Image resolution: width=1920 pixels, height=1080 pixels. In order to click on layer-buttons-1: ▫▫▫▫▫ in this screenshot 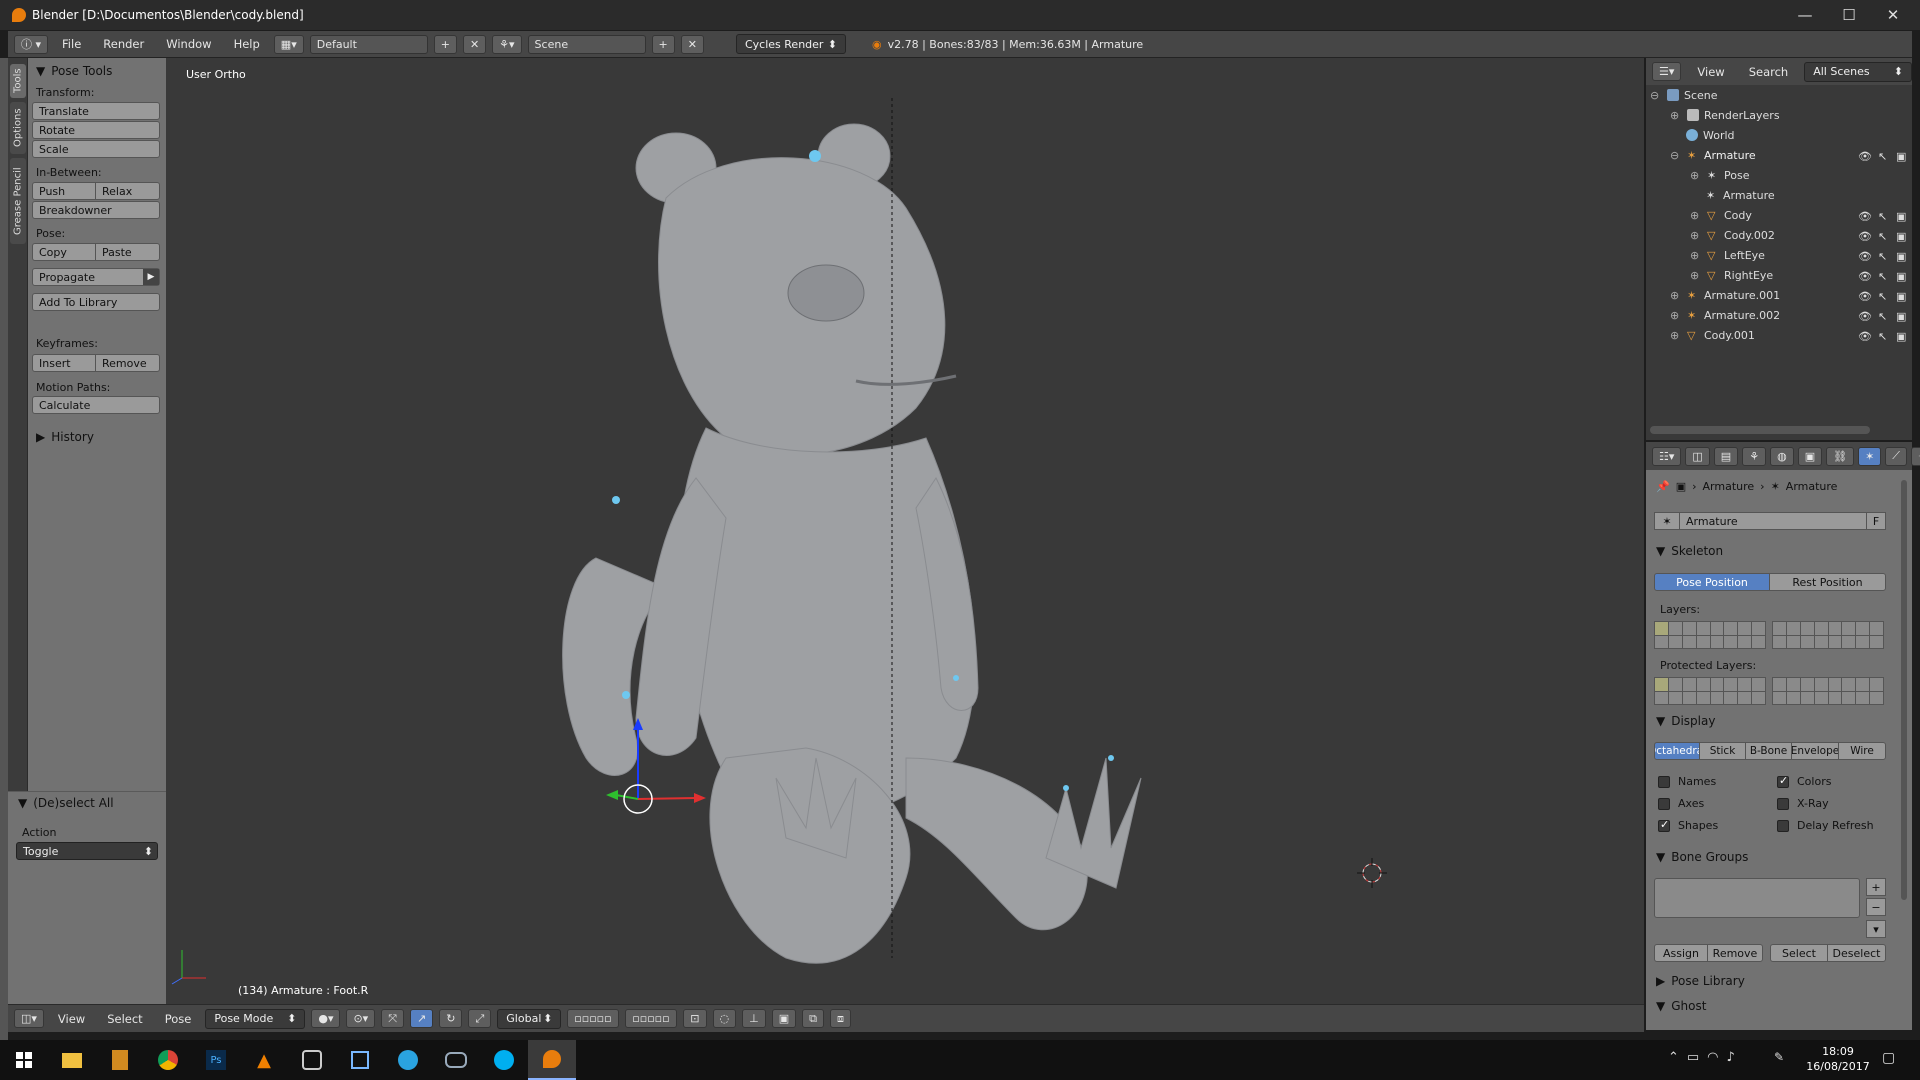, I will do `click(593, 1018)`.